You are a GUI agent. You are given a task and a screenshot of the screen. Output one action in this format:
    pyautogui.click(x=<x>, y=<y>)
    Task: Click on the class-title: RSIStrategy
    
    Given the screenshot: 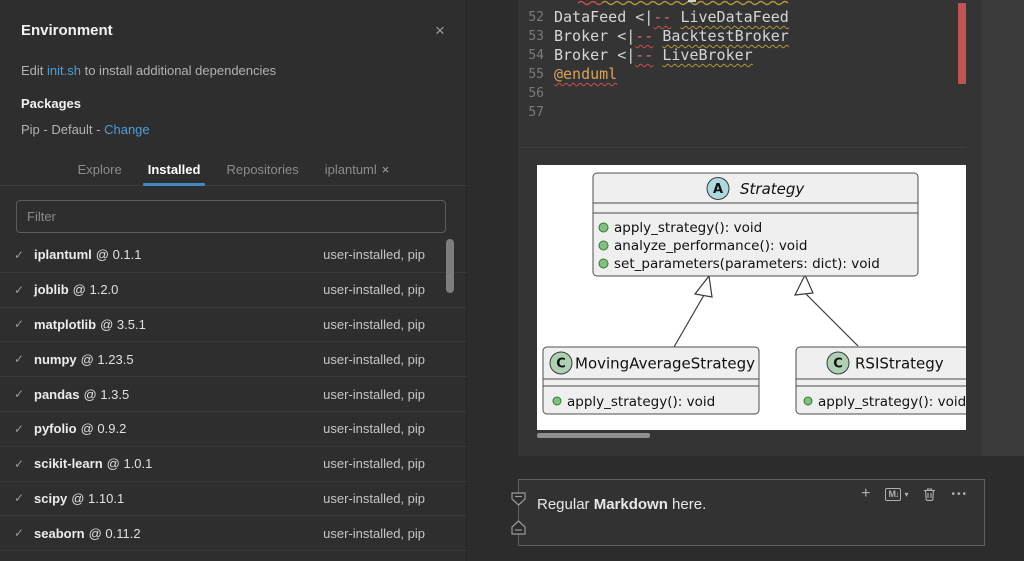 What is the action you would take?
    pyautogui.click(x=899, y=364)
    